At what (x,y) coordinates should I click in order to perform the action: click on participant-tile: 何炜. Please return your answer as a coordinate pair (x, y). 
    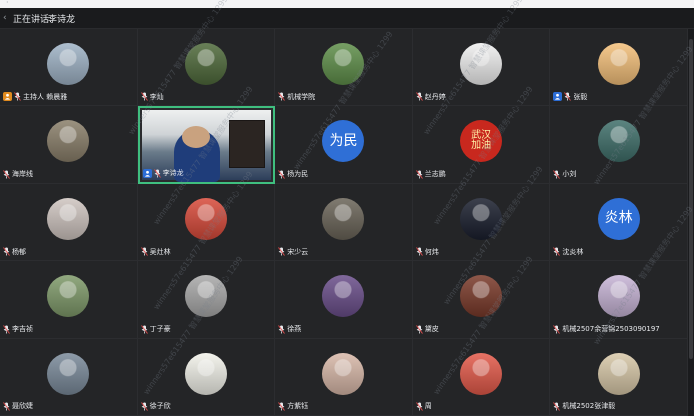
    Looking at the image, I should click on (481, 222).